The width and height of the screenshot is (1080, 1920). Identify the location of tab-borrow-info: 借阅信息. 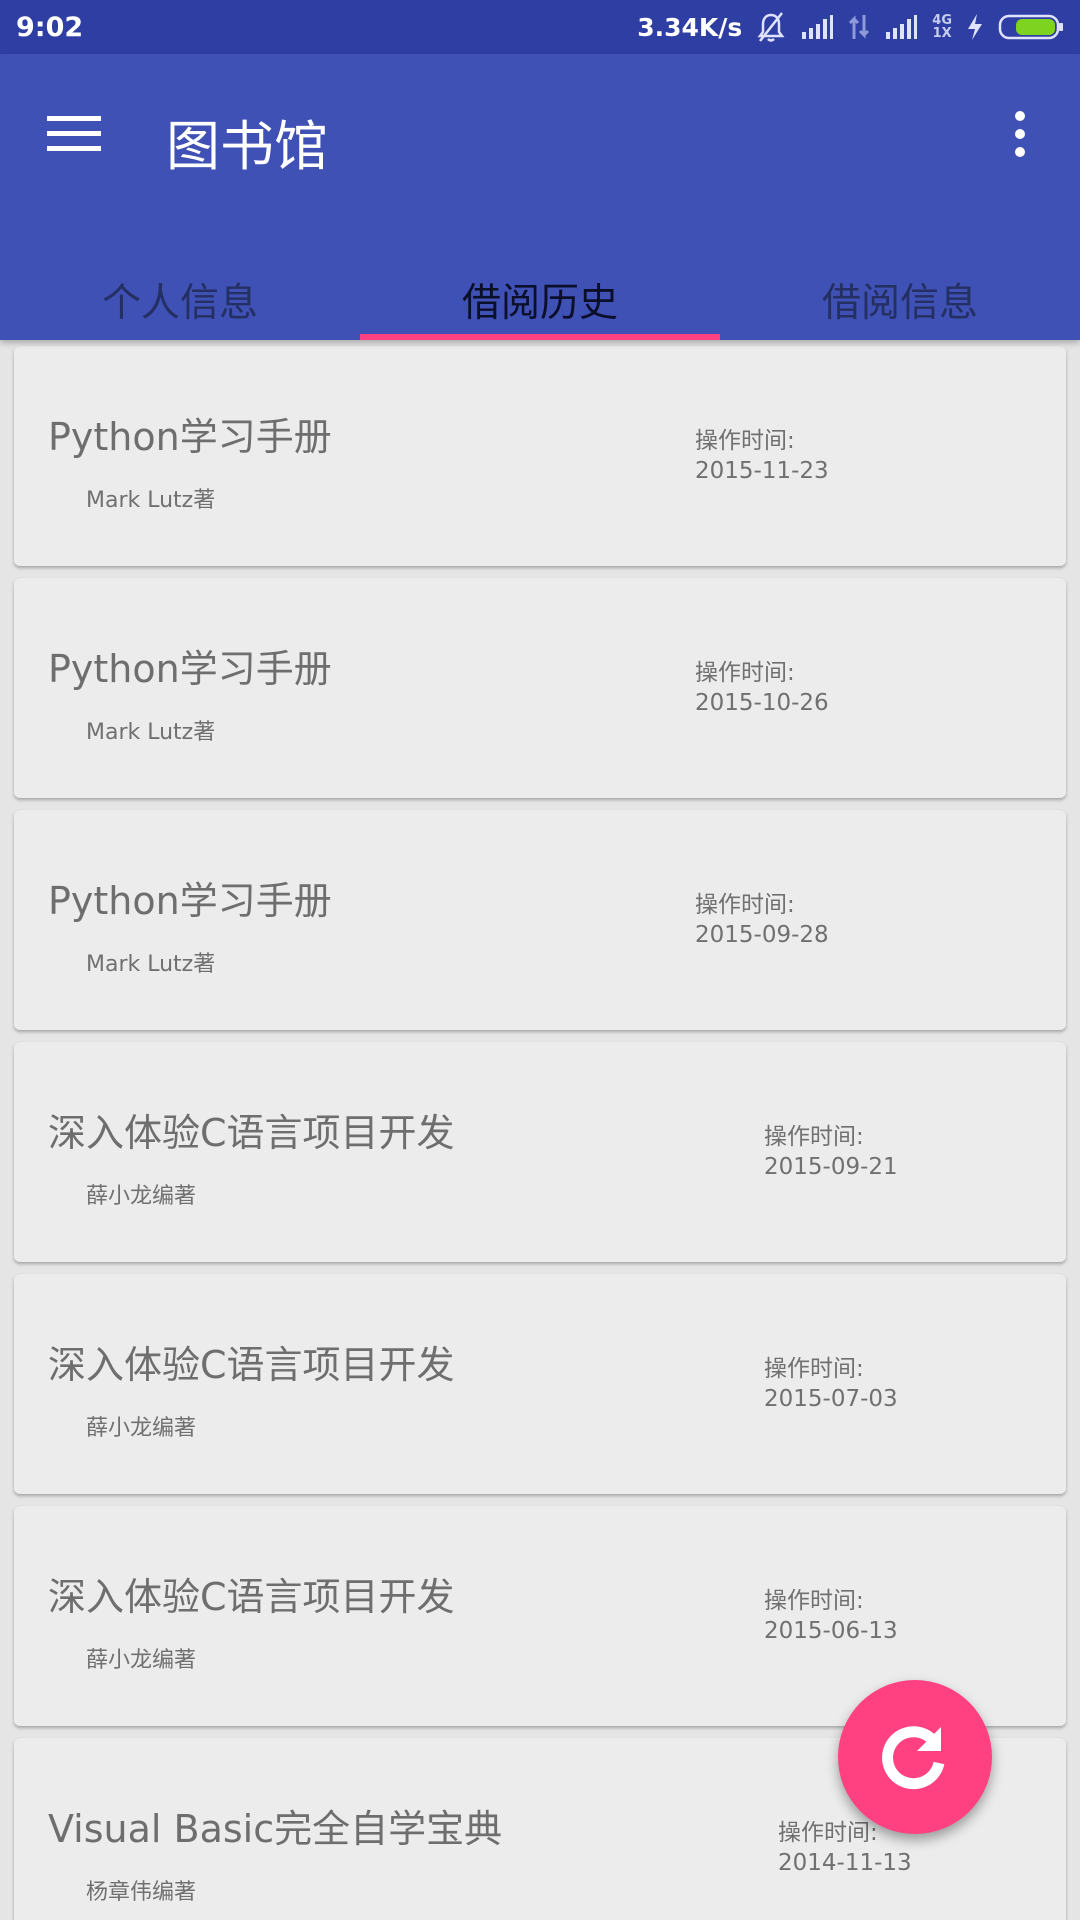
(900, 305).